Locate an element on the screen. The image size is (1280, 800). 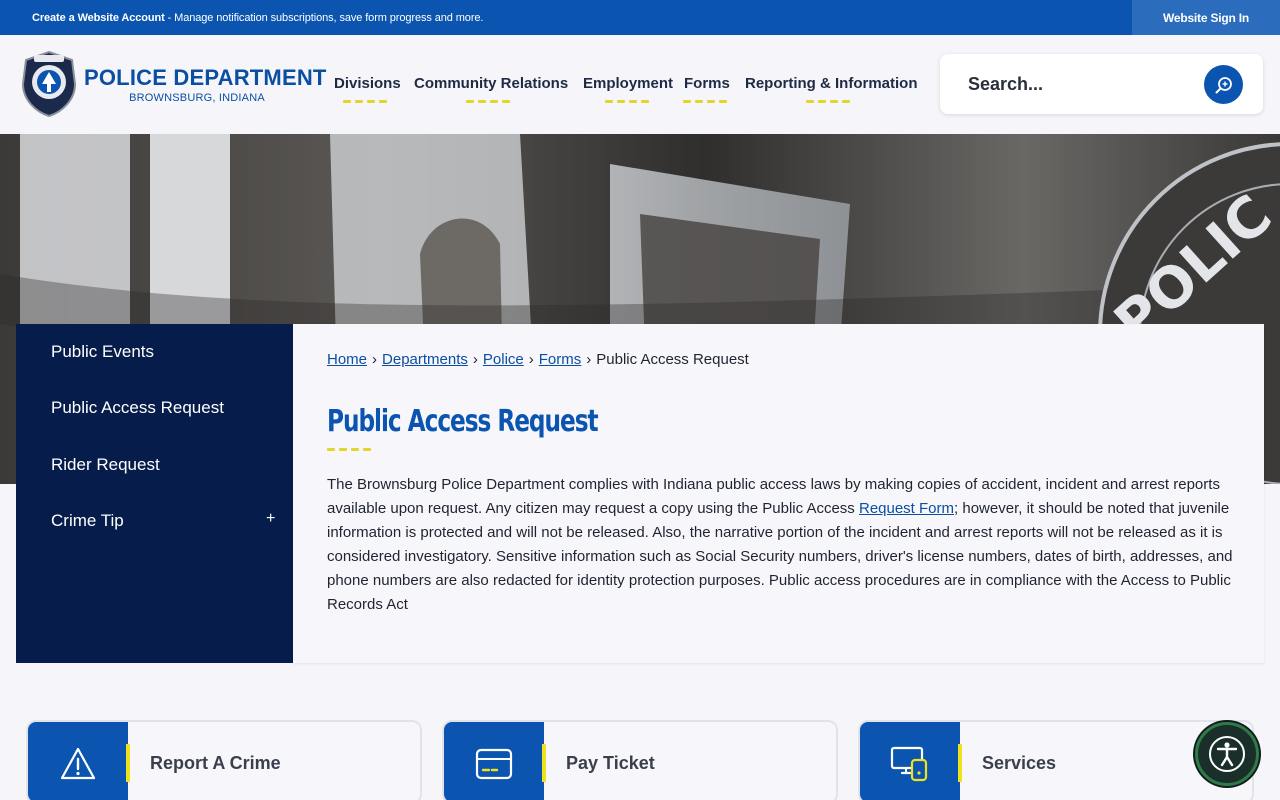
accessibility-button is located at coordinates (1227, 754).